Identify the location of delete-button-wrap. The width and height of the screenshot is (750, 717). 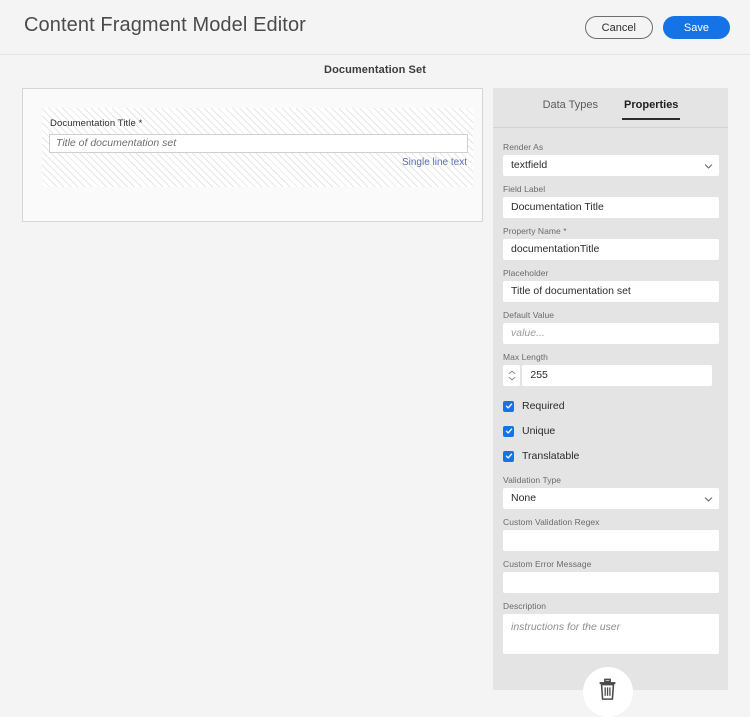
(607, 692).